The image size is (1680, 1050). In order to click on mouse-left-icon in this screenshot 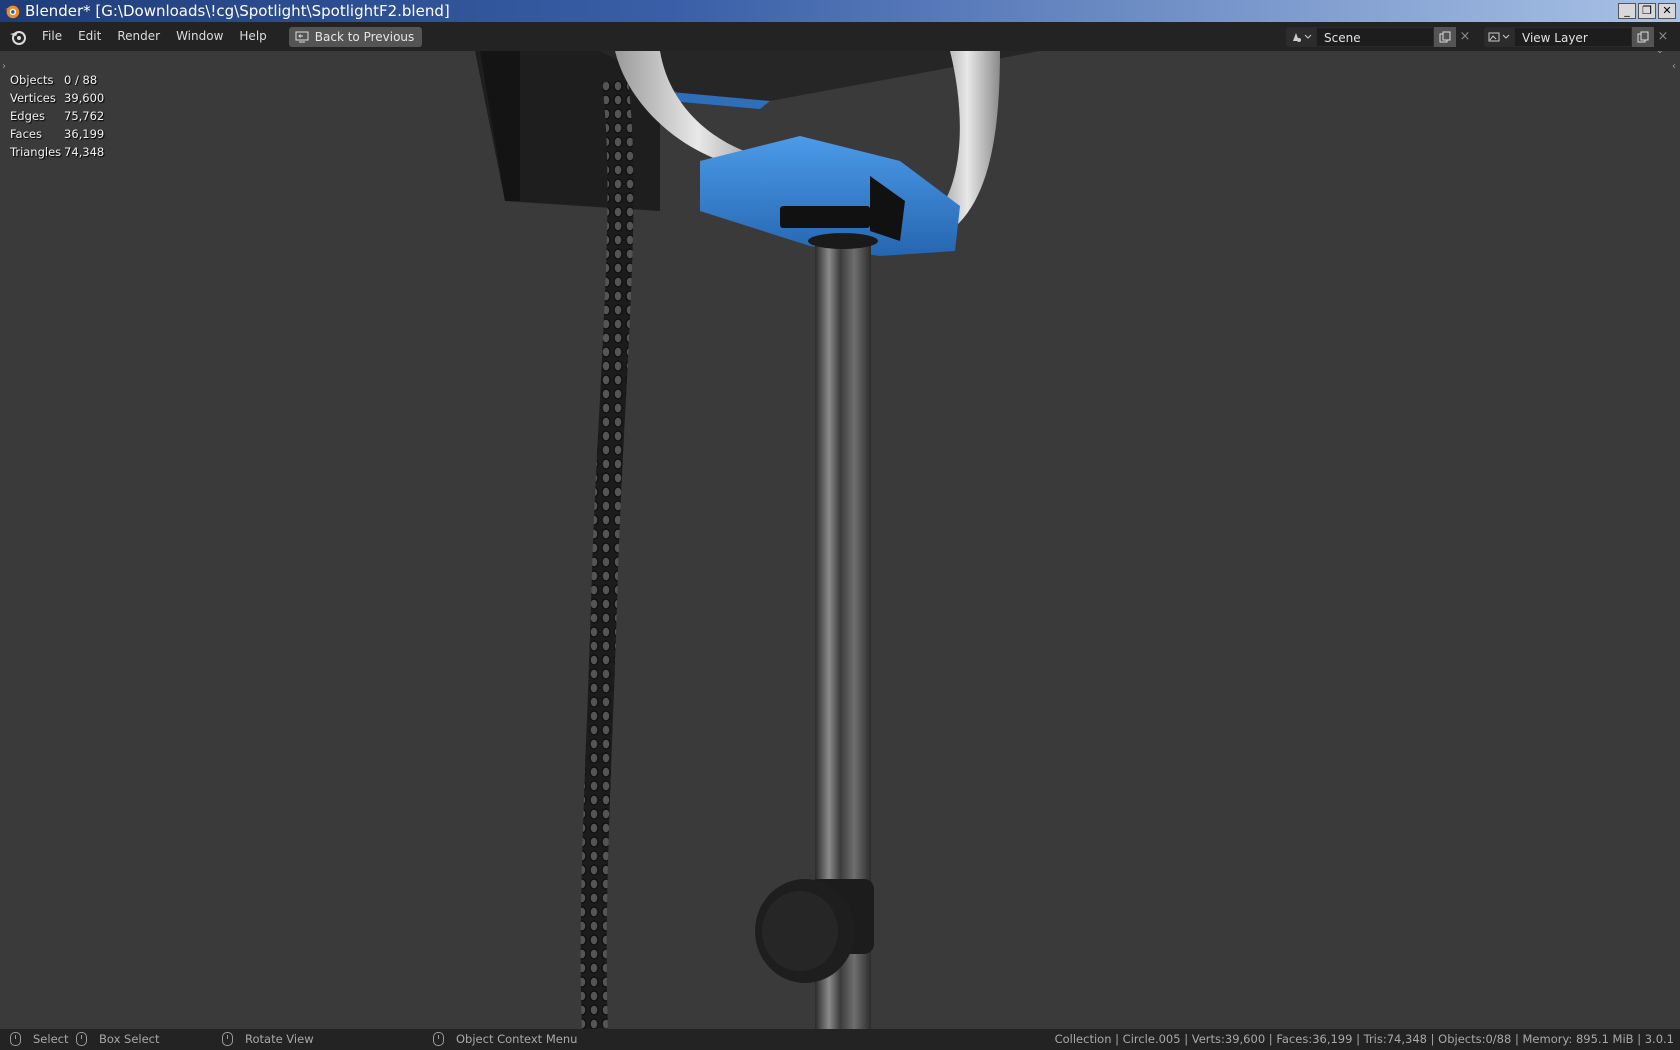, I will do `click(15, 1039)`.